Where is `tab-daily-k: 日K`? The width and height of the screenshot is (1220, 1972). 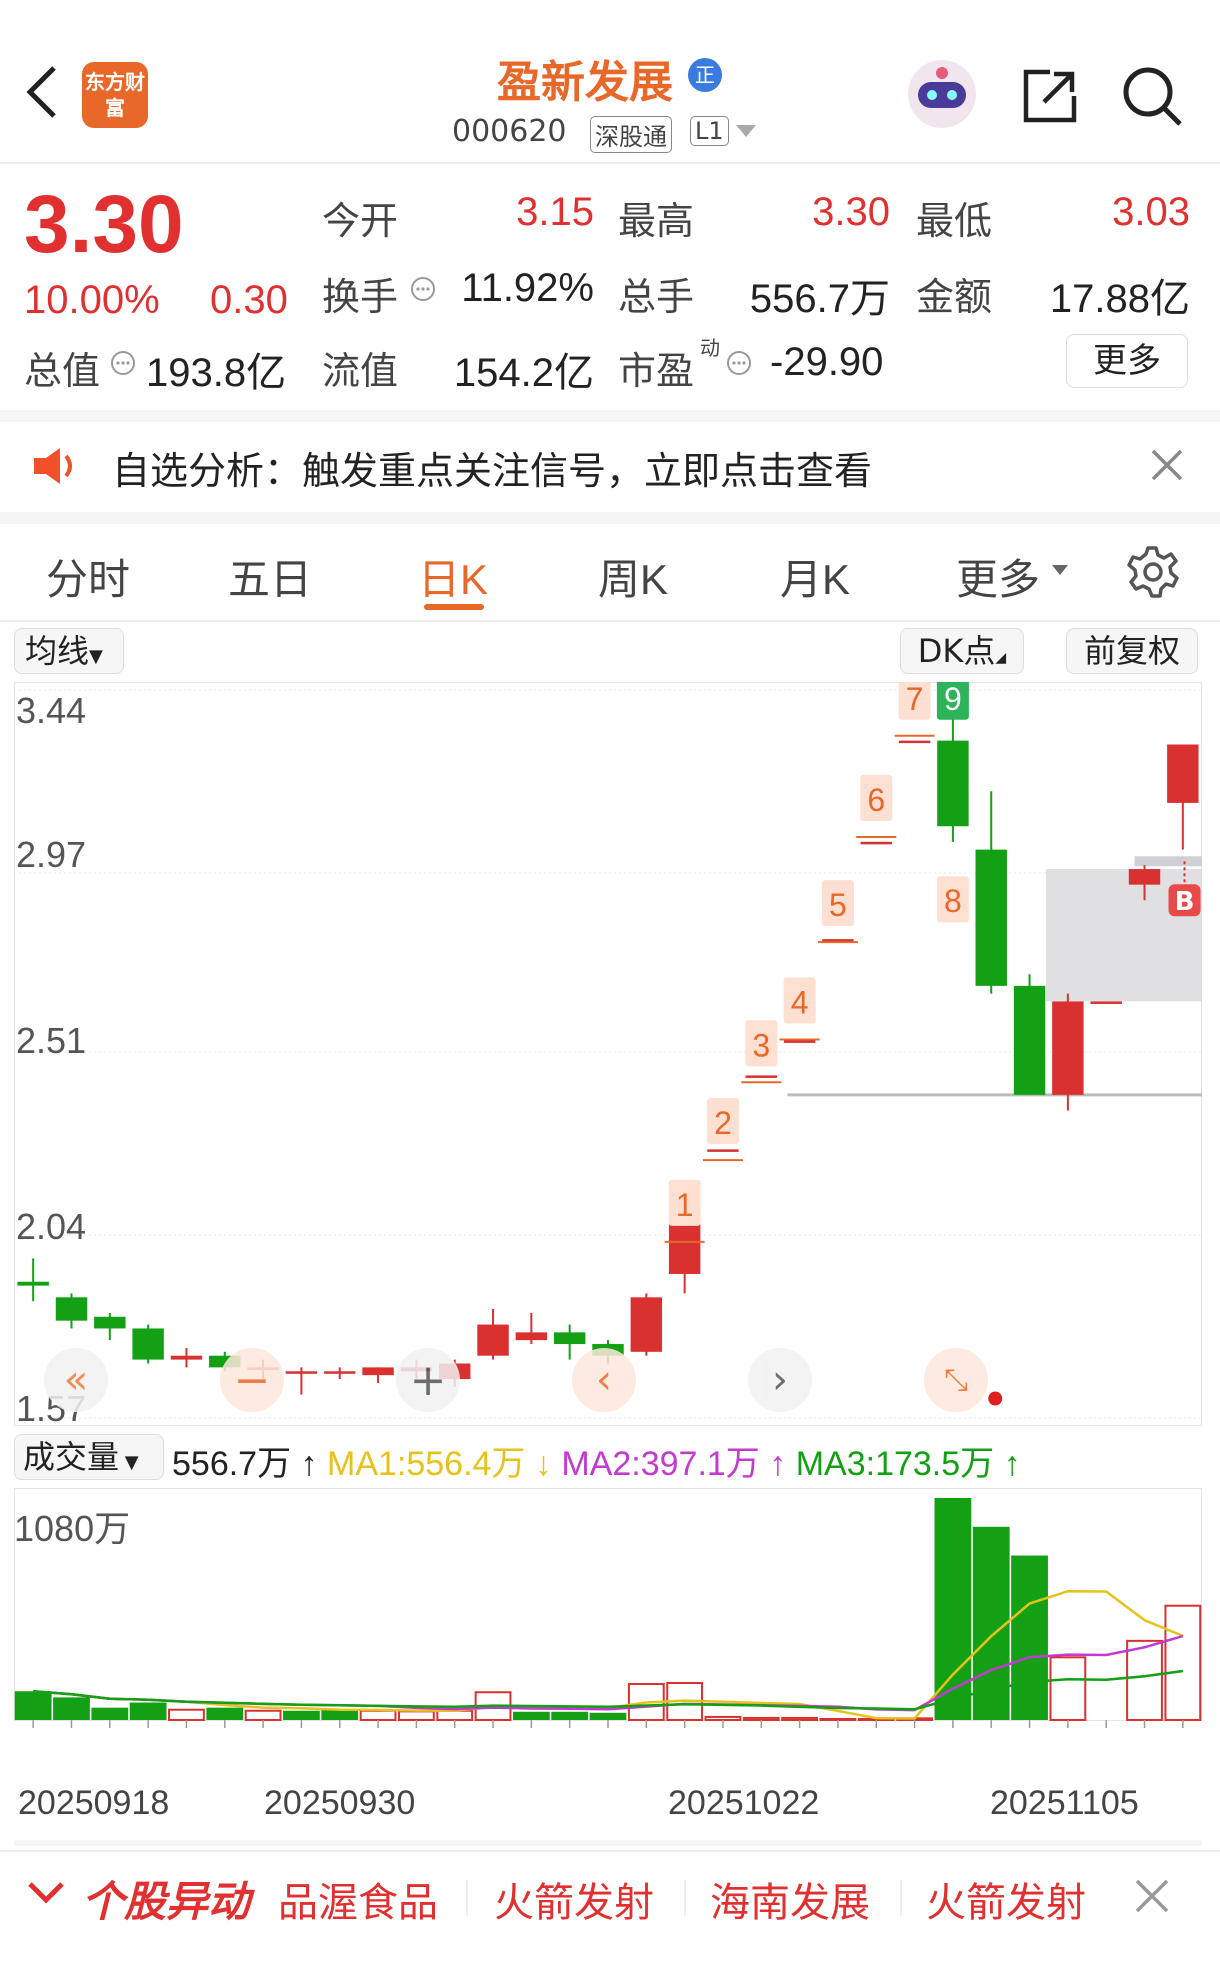
tab-daily-k: 日K is located at coordinates (453, 576).